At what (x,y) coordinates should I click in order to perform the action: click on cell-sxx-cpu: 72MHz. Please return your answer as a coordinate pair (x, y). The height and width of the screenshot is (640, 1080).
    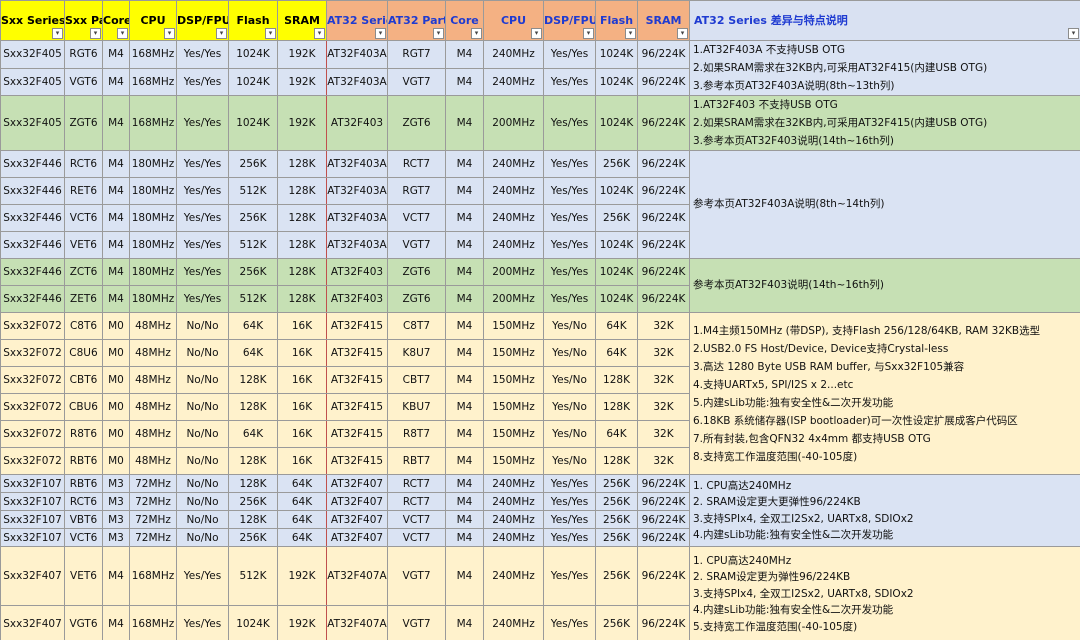
    Looking at the image, I should click on (153, 483).